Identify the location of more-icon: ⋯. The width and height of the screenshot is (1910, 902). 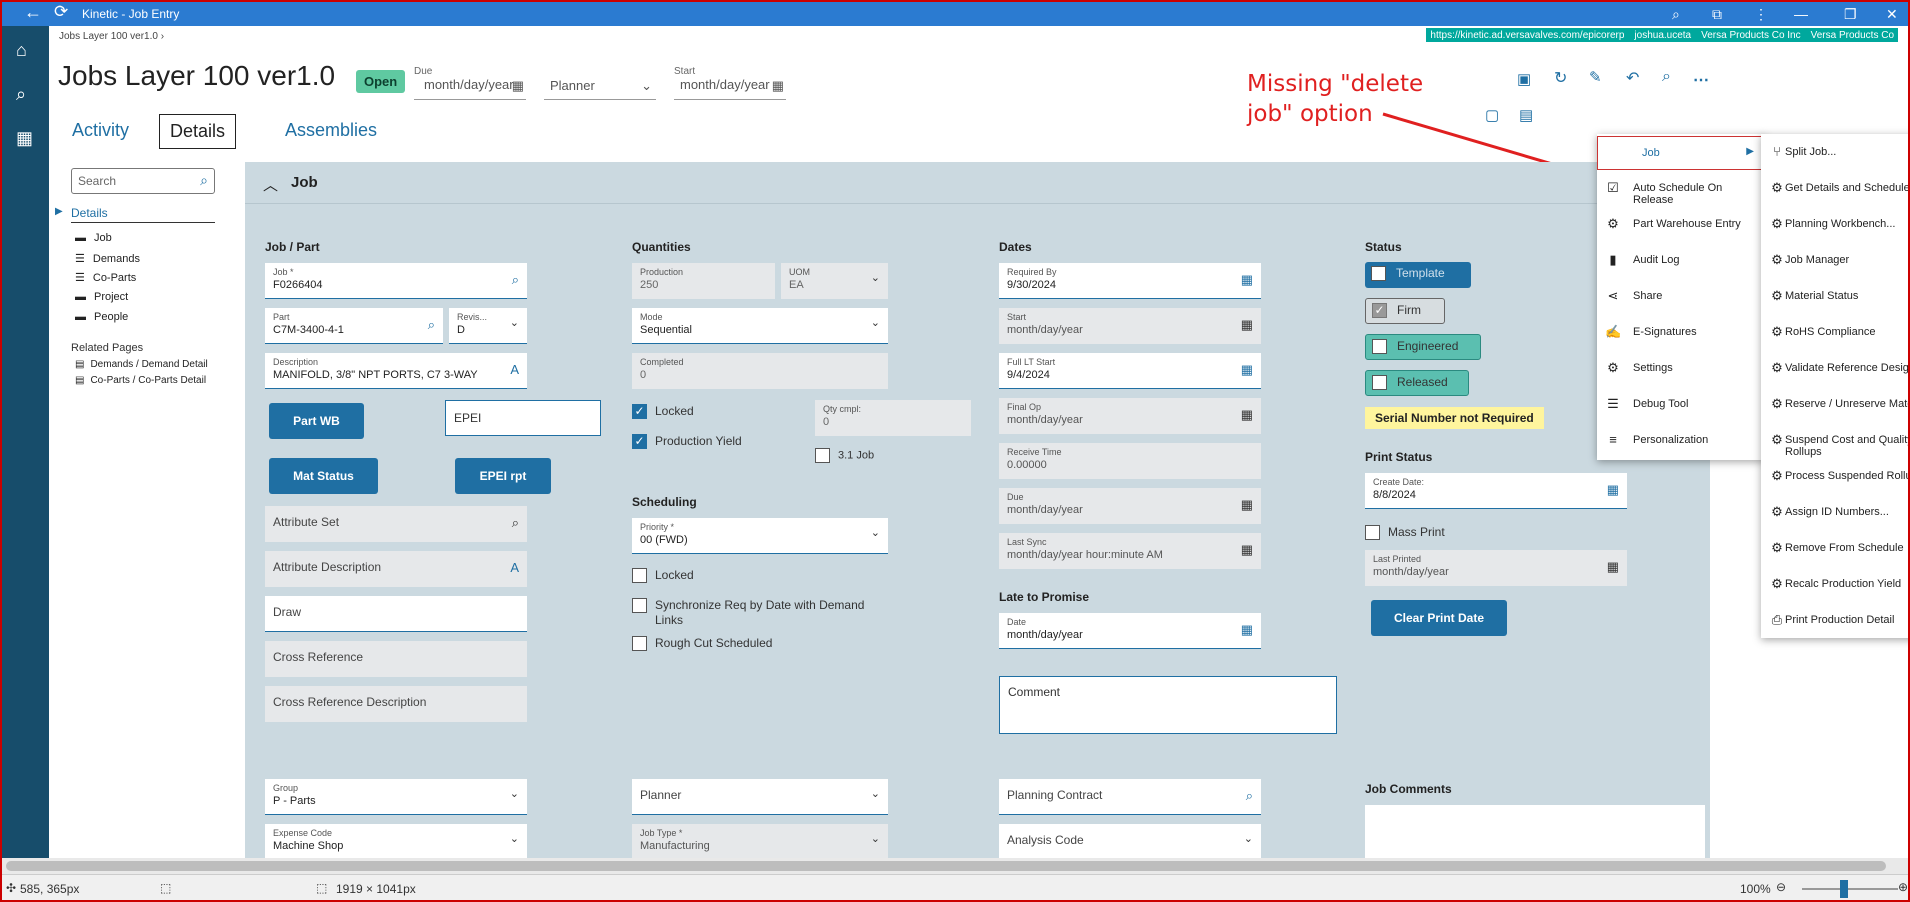
(1701, 80).